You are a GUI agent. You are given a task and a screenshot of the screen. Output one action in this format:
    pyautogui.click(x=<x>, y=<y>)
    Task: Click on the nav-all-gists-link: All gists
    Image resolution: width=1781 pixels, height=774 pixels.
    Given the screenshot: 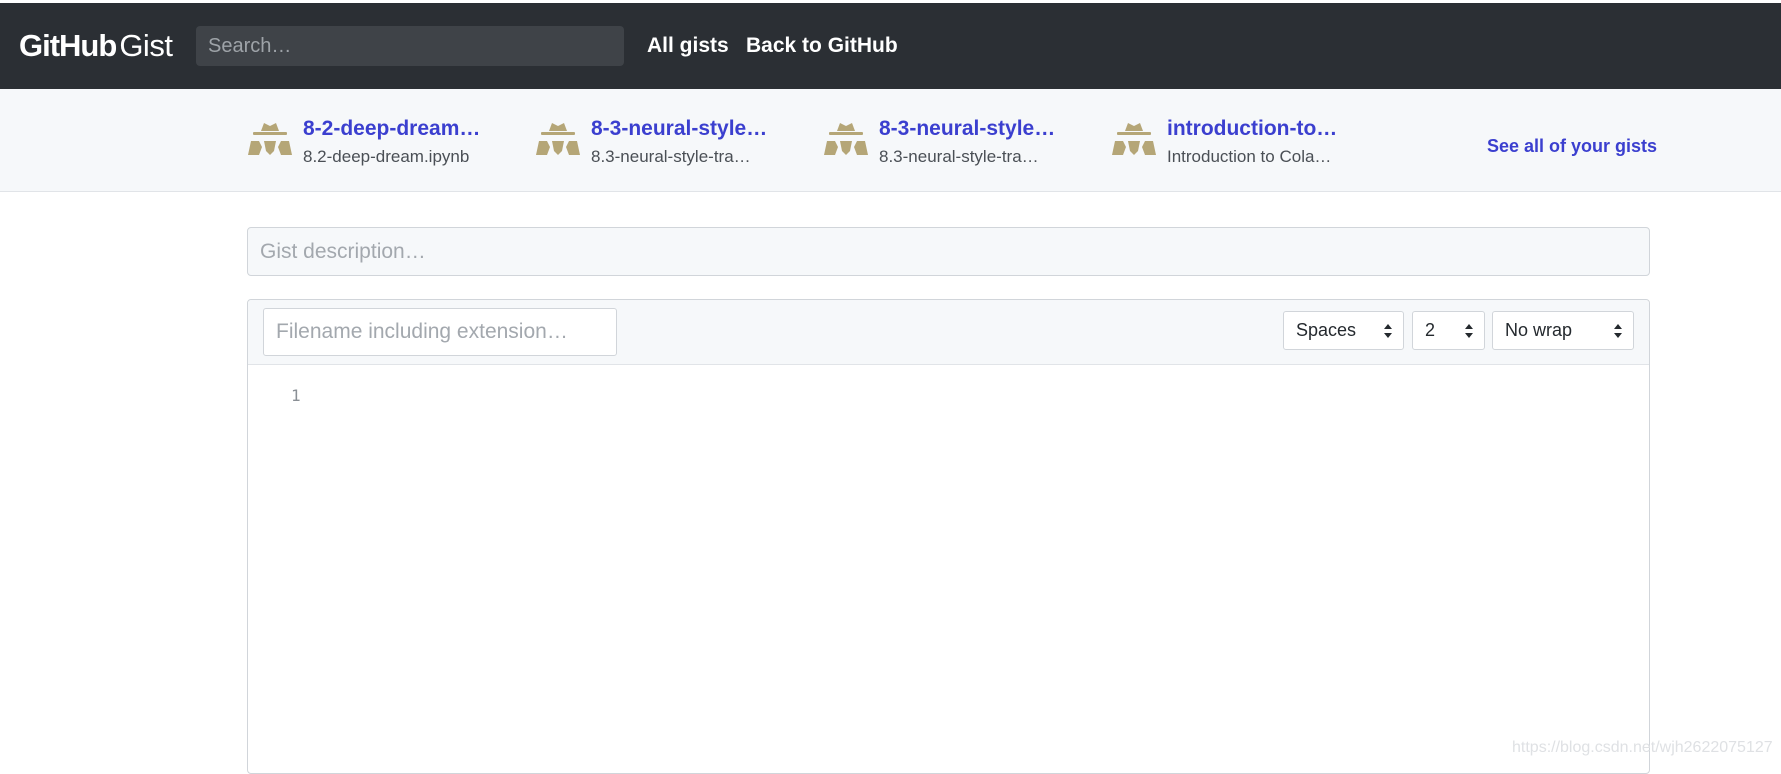 What is the action you would take?
    pyautogui.click(x=688, y=46)
    